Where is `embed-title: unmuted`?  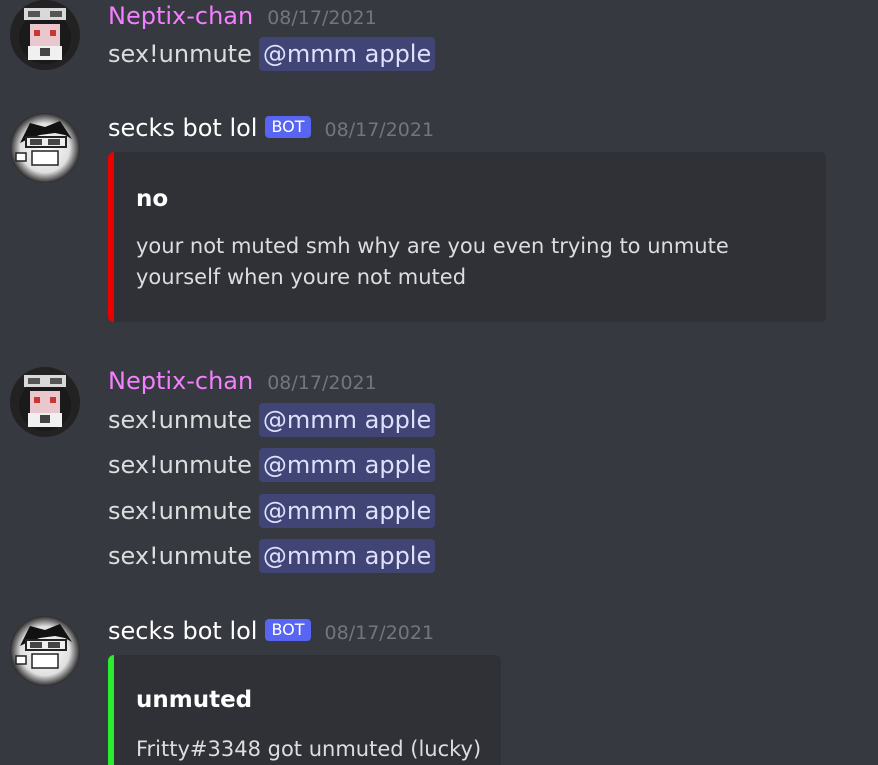 embed-title: unmuted is located at coordinates (194, 700).